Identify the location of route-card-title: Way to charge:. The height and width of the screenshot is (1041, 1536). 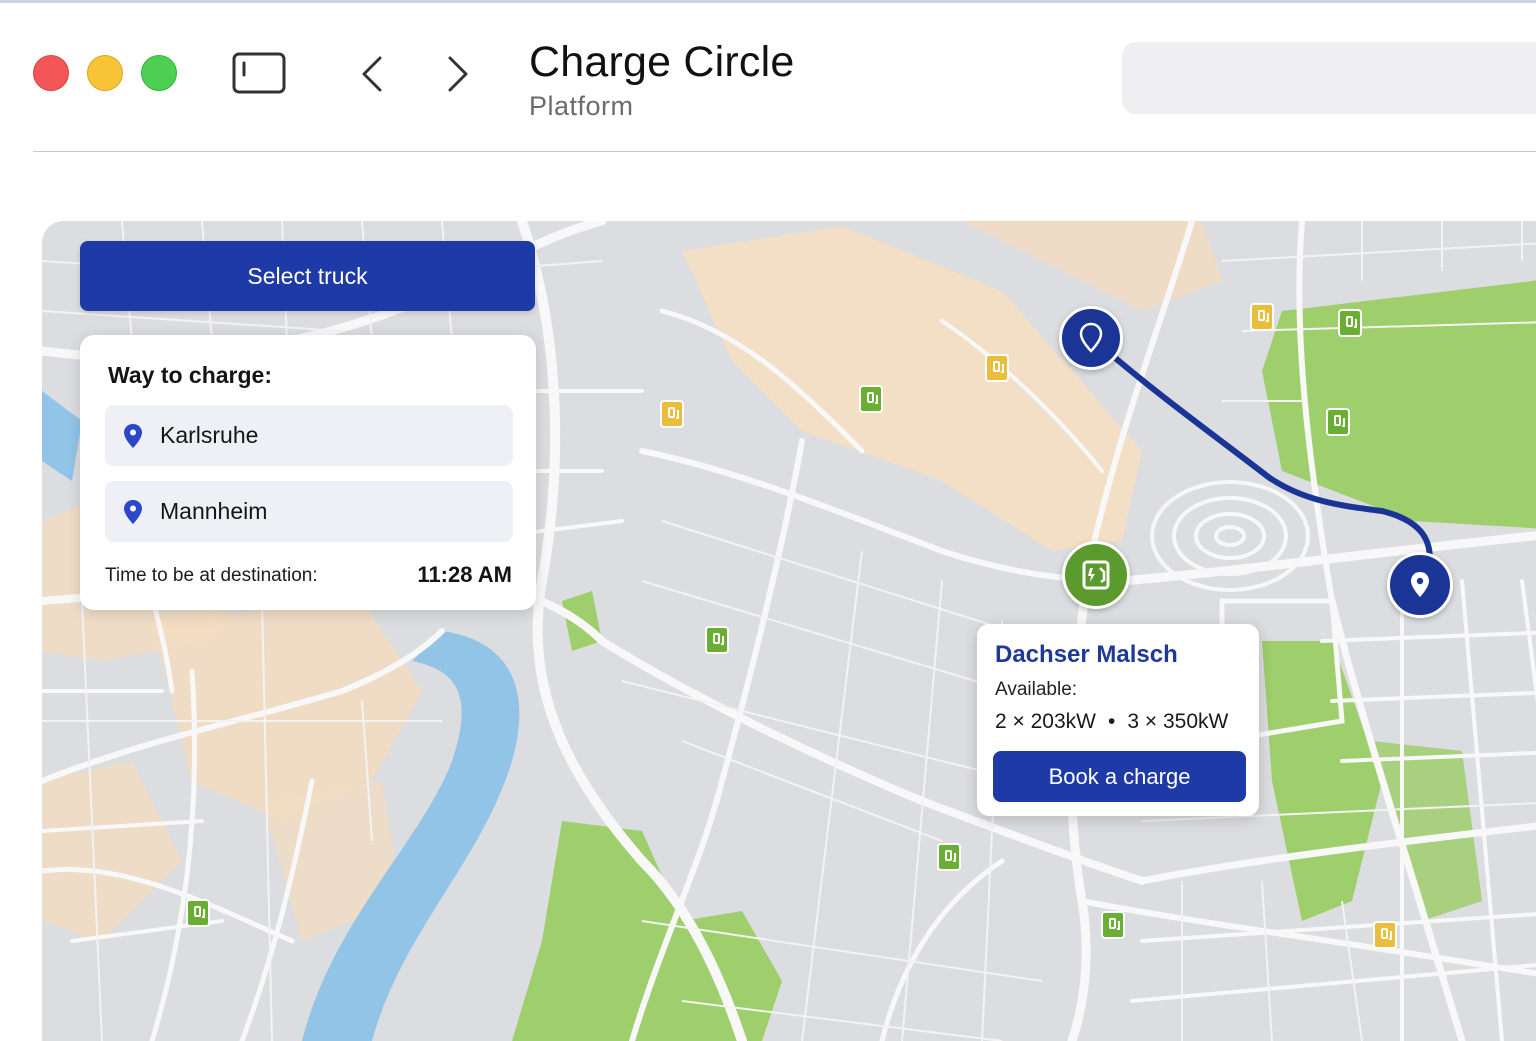
(190, 375).